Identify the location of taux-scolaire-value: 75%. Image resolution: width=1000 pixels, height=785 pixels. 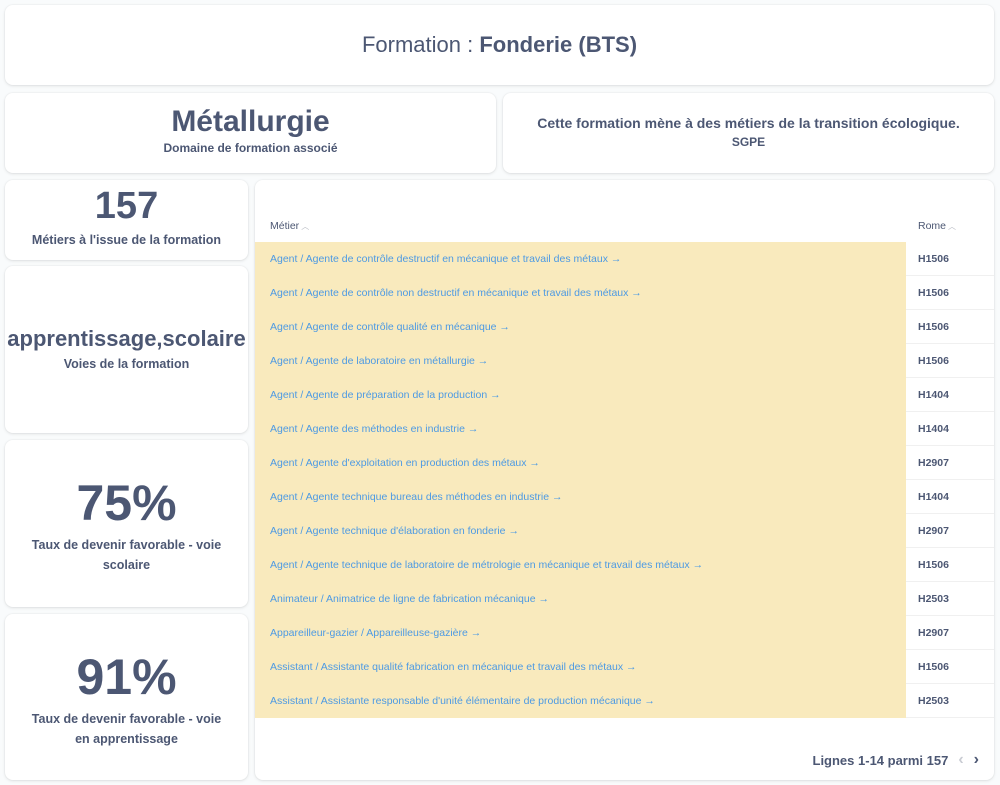
(126, 503).